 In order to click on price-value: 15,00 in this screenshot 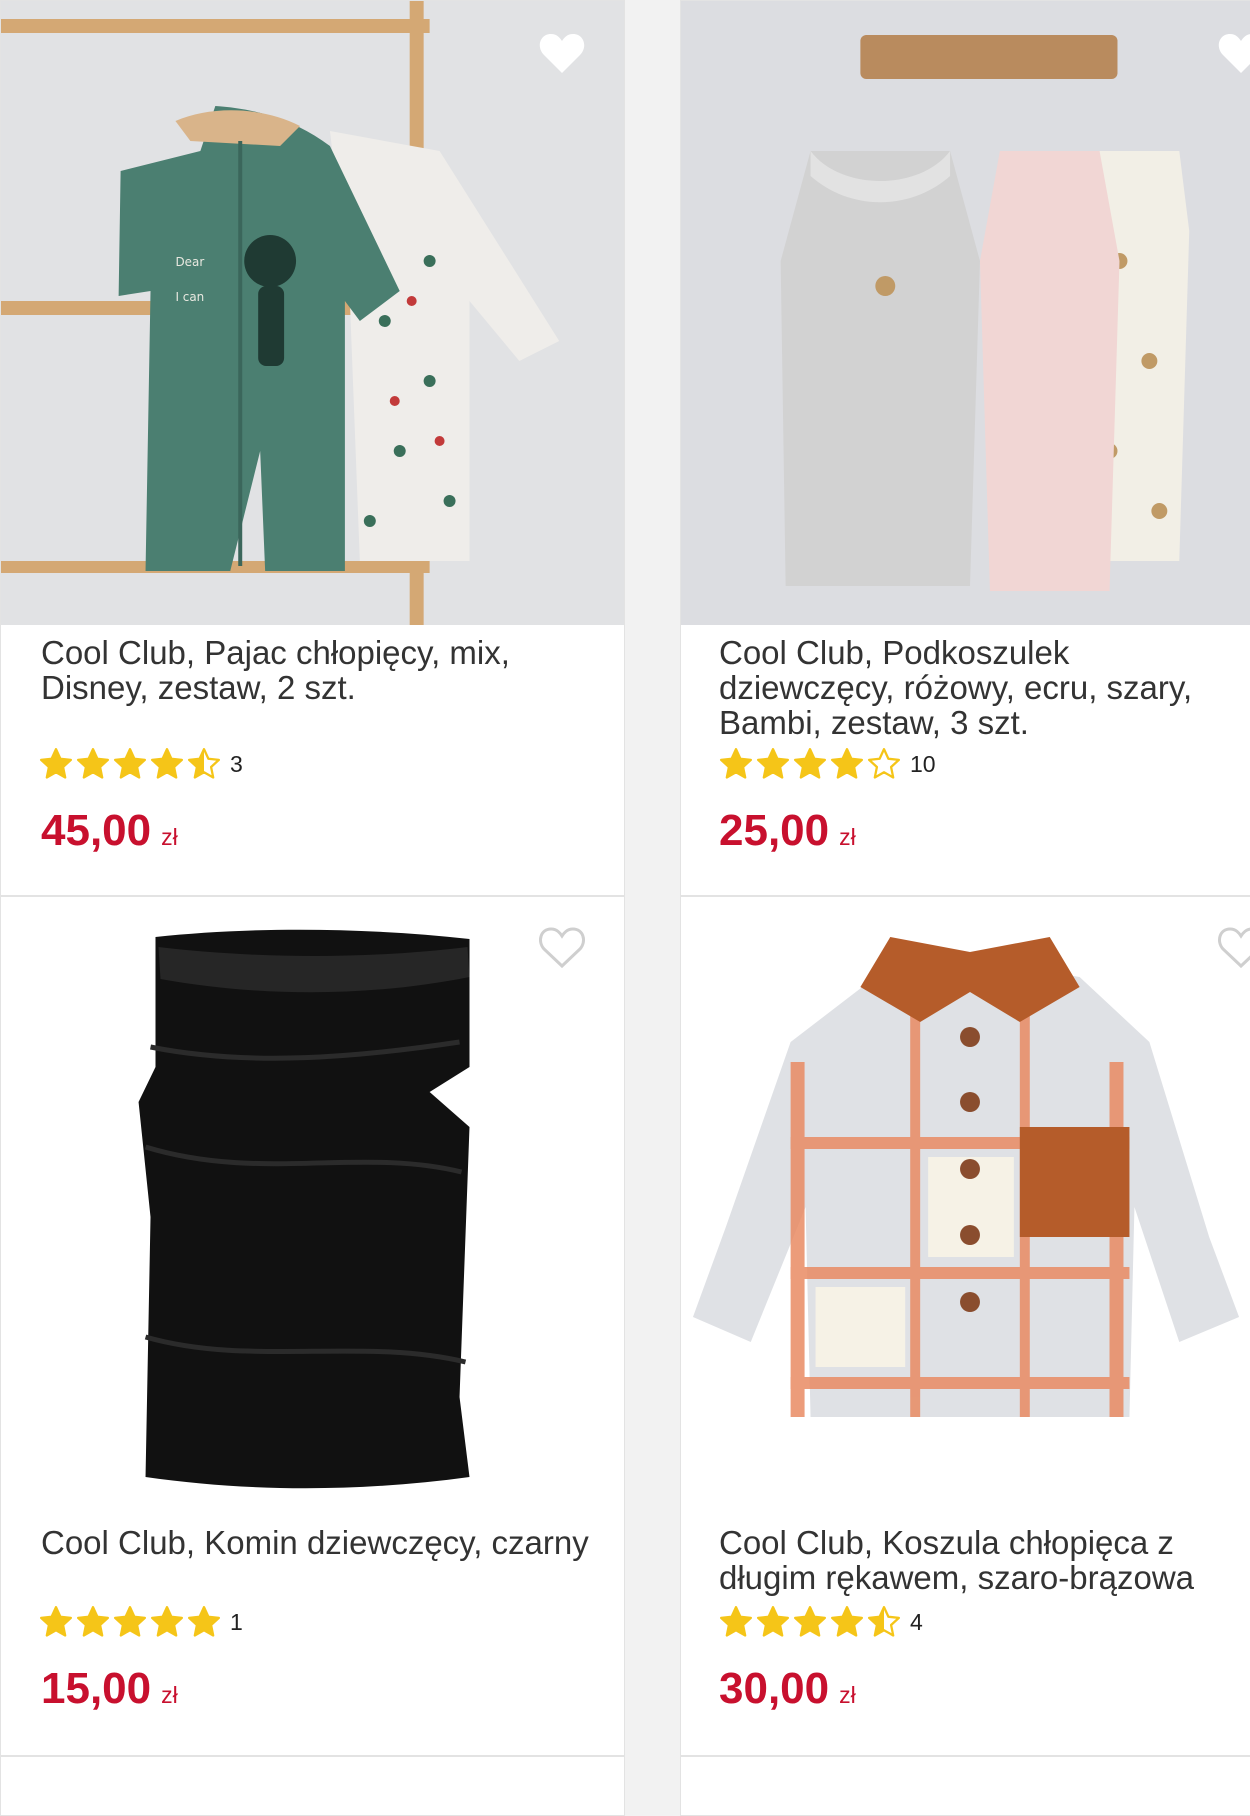, I will do `click(96, 1688)`.